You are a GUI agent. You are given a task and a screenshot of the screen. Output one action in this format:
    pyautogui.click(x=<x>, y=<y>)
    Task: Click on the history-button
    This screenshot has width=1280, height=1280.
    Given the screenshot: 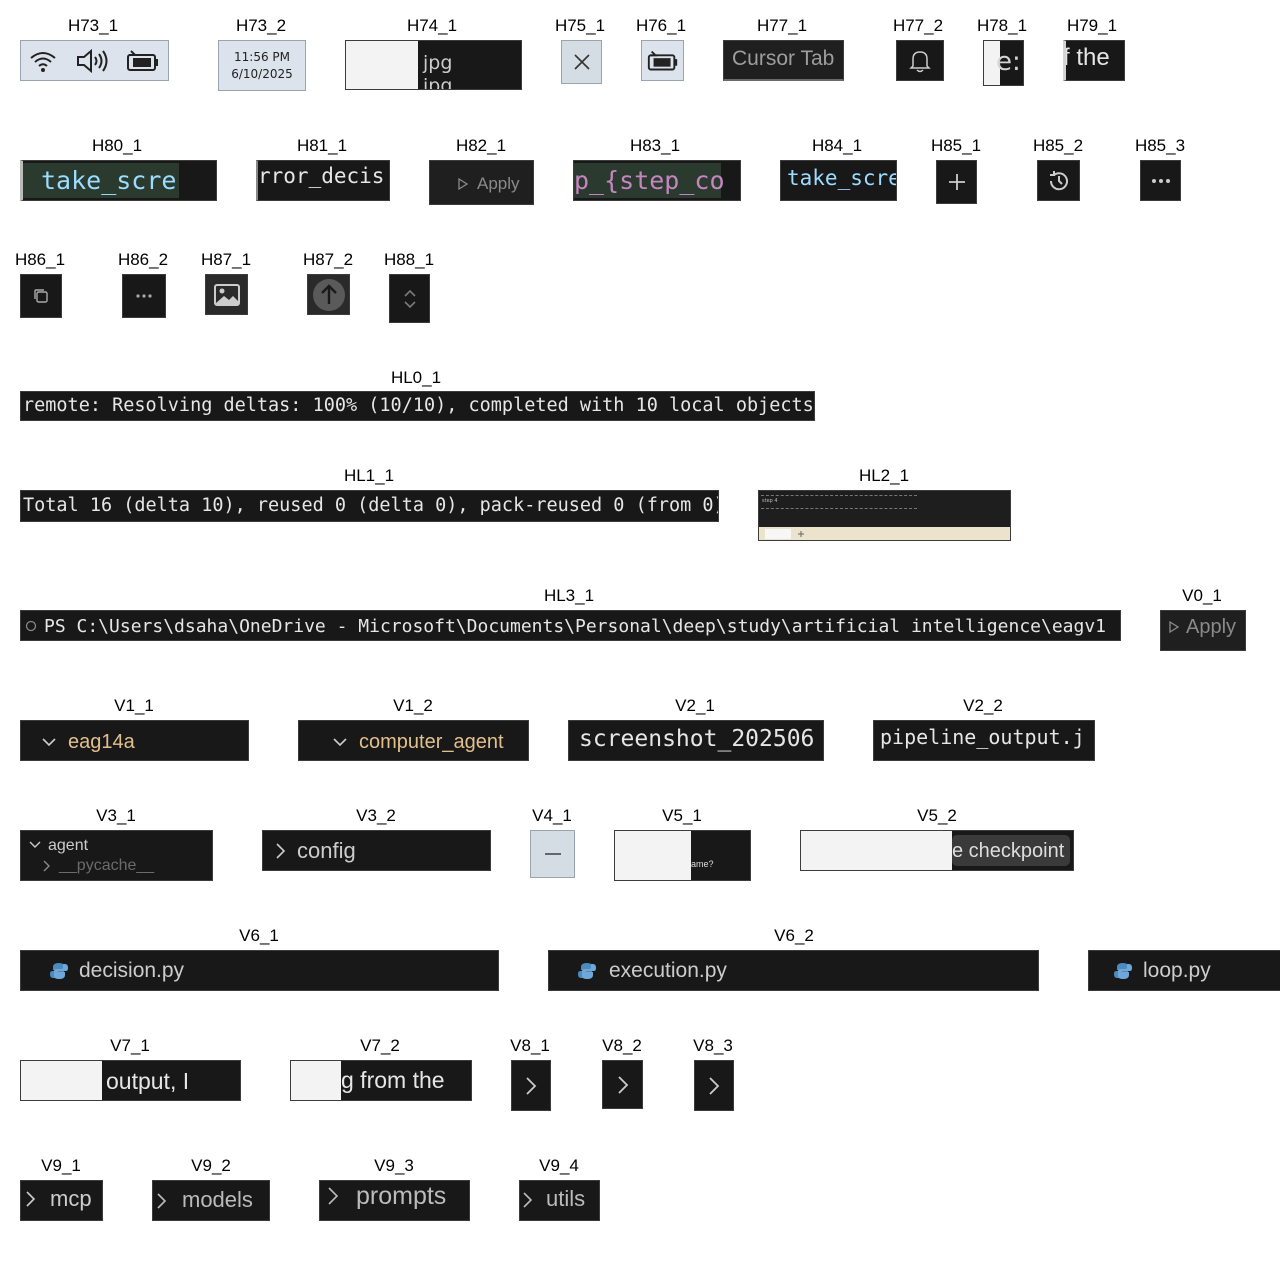 What is the action you would take?
    pyautogui.click(x=1058, y=180)
    